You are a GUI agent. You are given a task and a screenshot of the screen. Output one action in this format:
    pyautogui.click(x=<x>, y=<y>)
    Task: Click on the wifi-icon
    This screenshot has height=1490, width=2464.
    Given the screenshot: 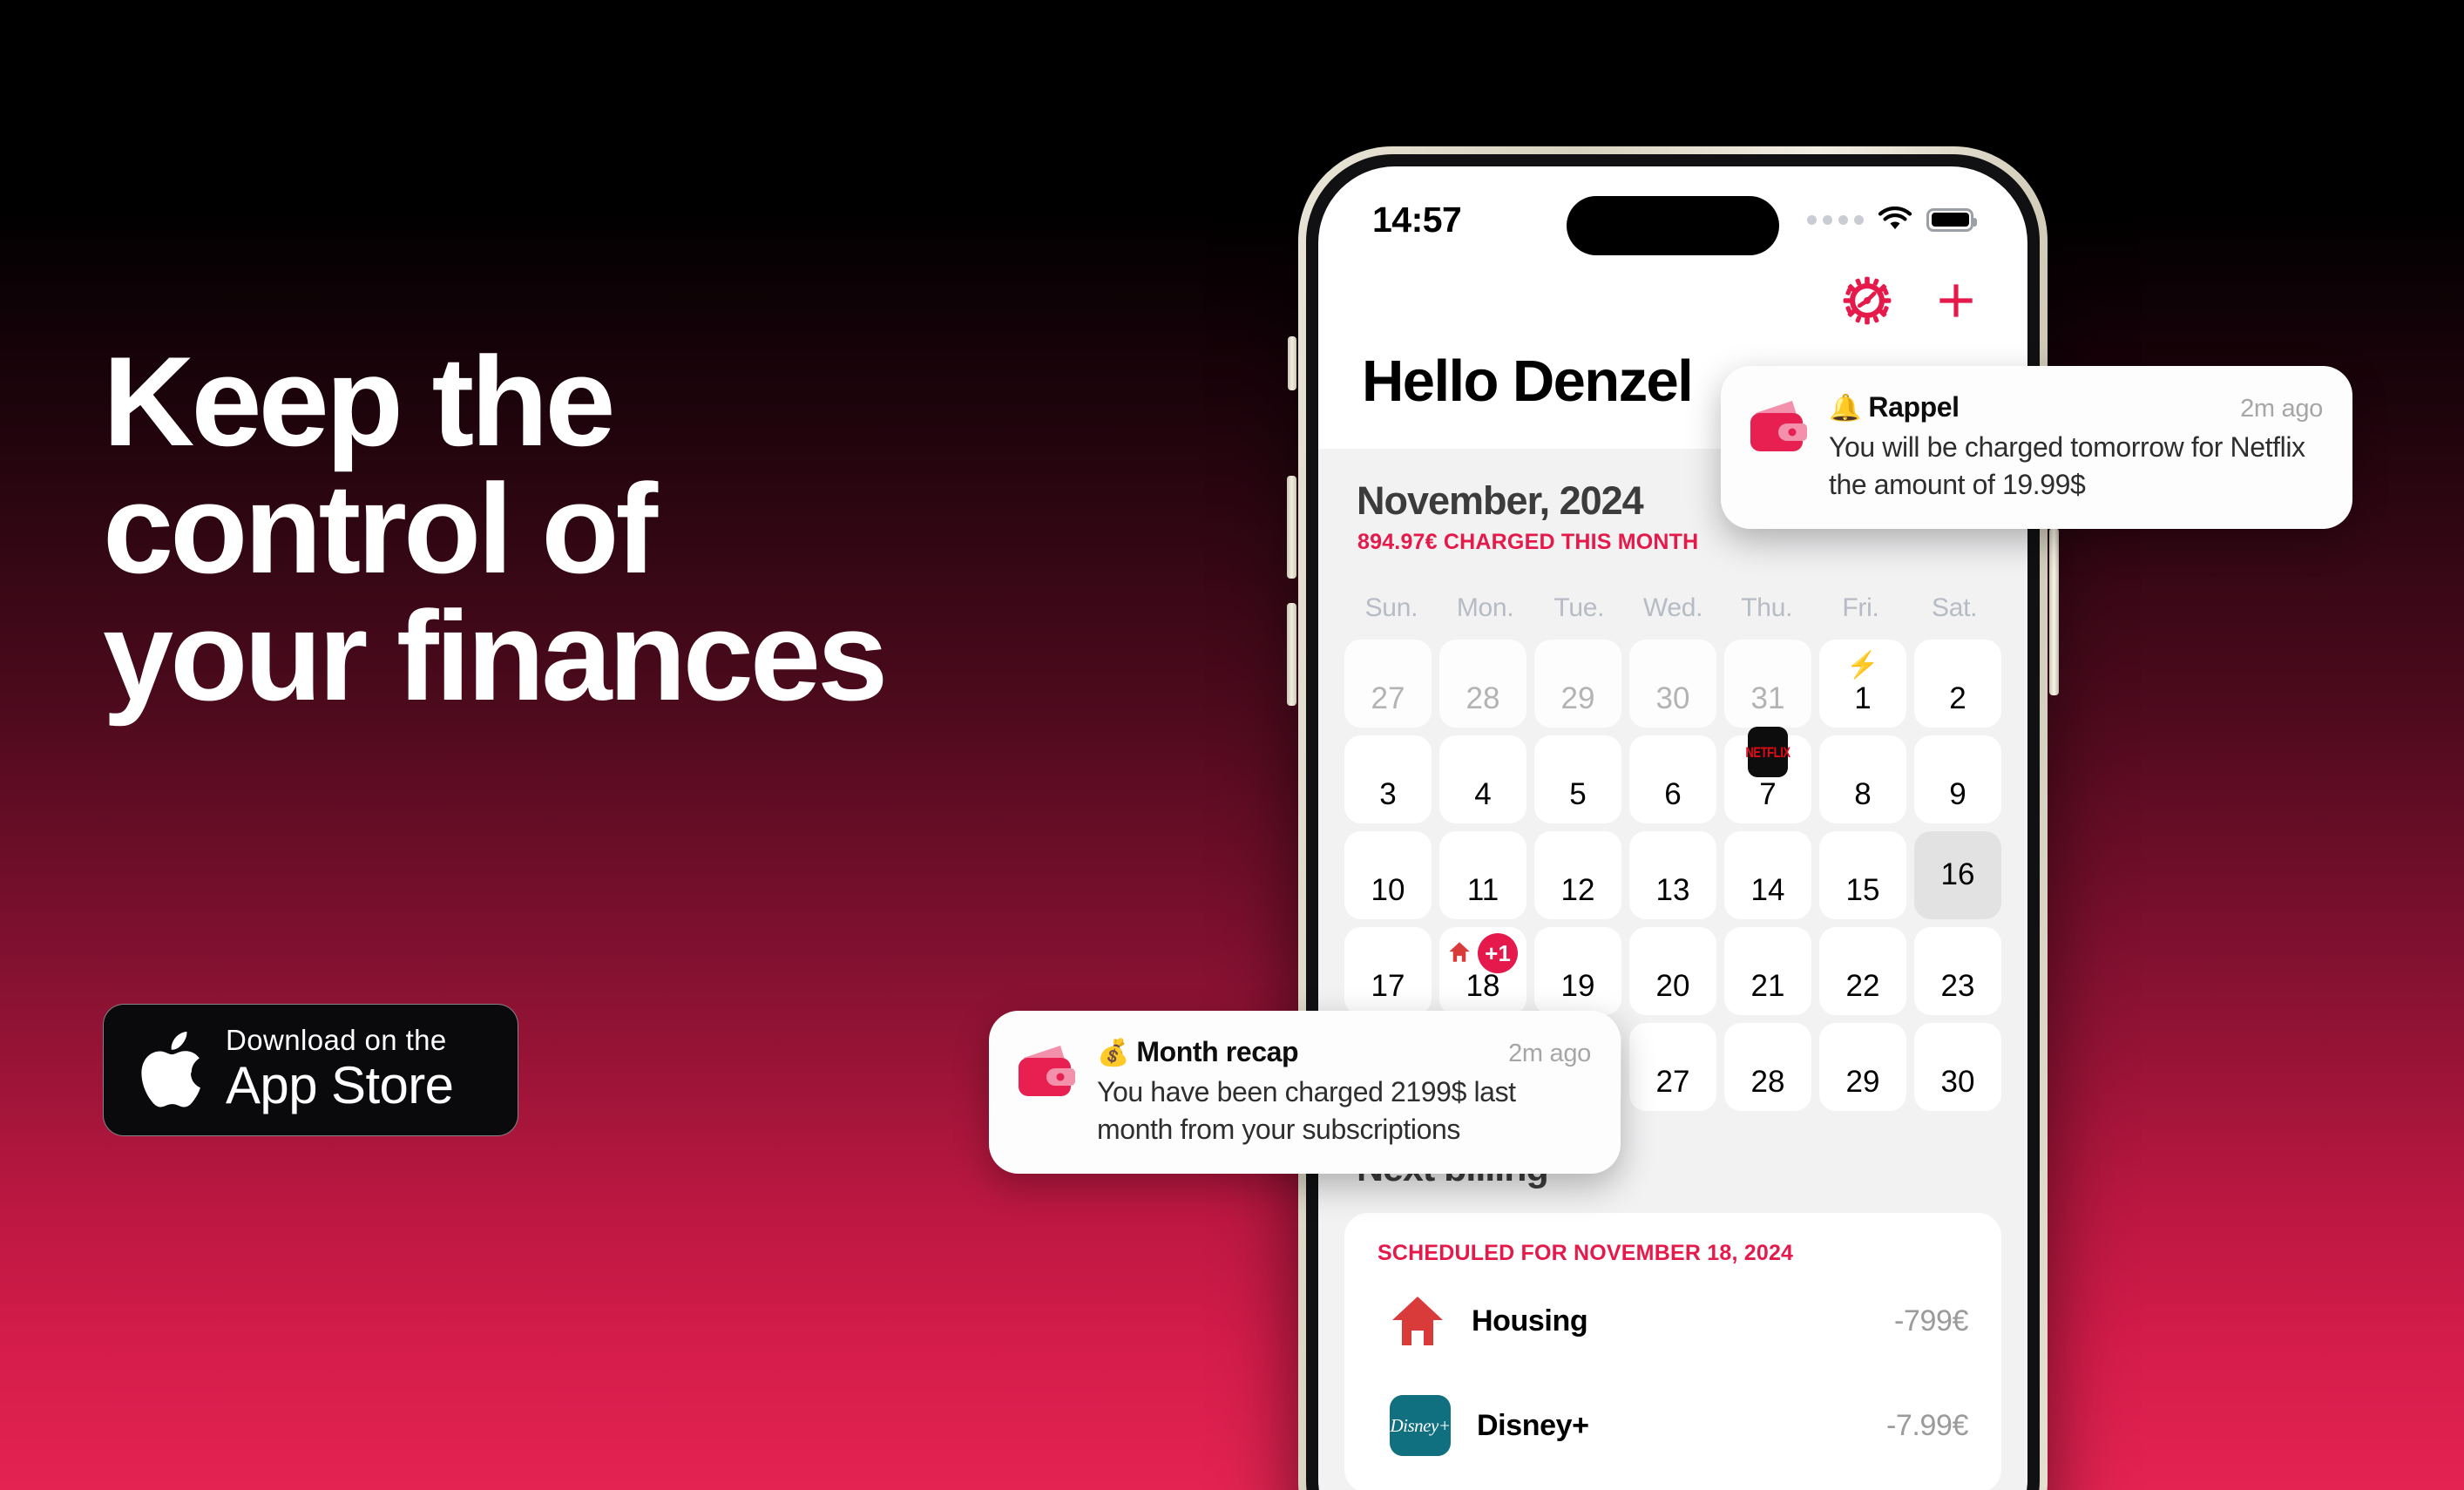 What is the action you would take?
    pyautogui.click(x=1895, y=218)
    